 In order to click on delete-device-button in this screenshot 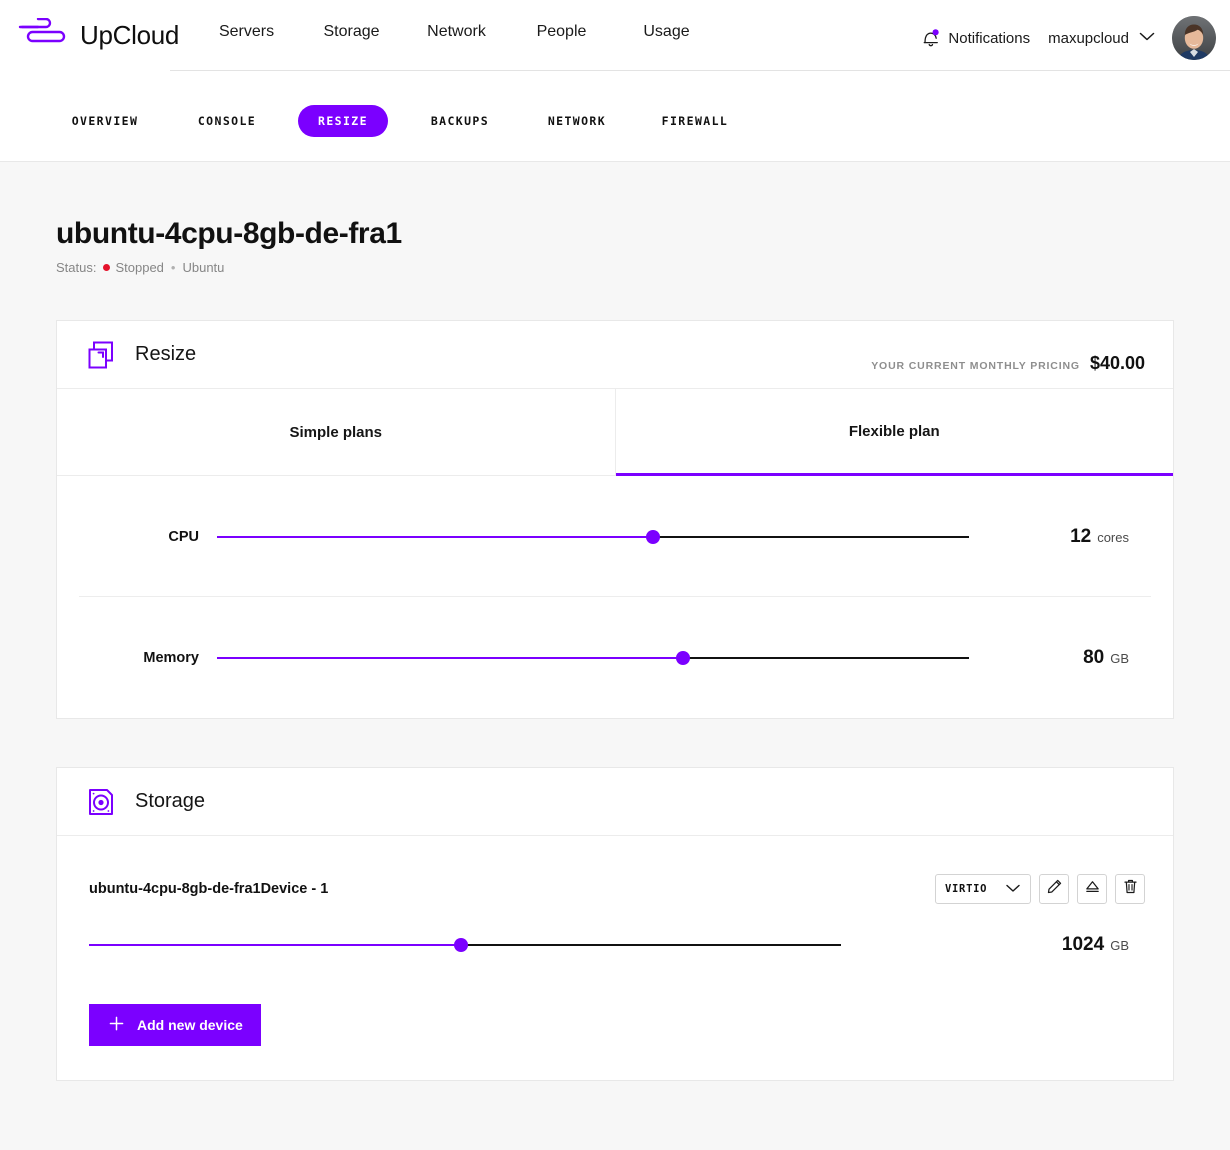, I will do `click(1130, 889)`.